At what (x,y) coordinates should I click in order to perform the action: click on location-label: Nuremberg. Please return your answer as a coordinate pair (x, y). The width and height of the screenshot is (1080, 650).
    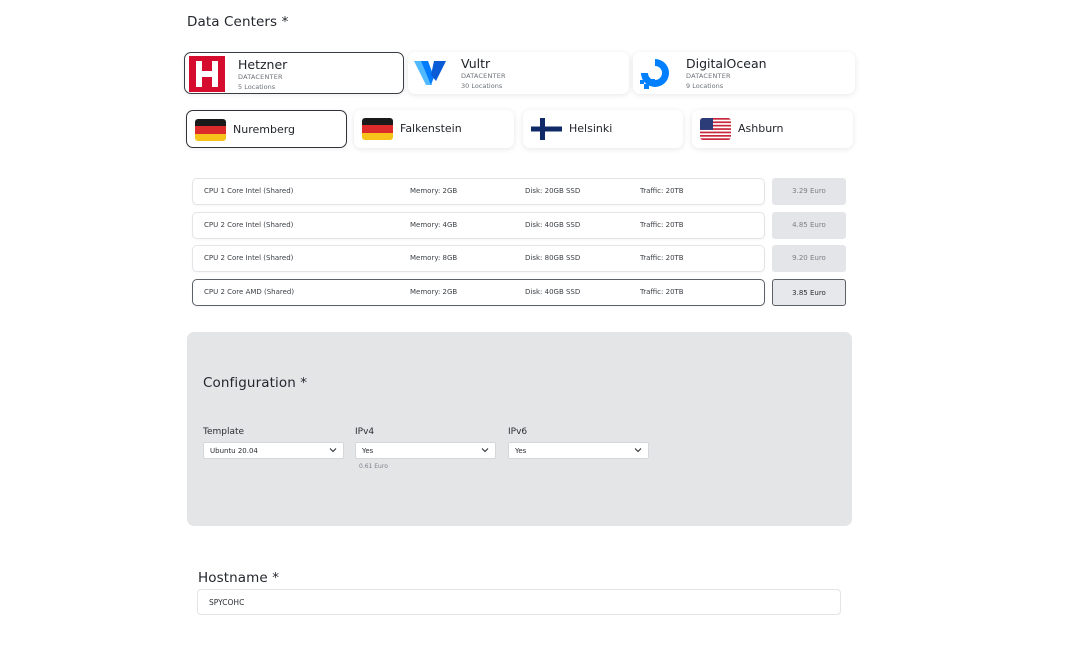
    Looking at the image, I should click on (264, 129).